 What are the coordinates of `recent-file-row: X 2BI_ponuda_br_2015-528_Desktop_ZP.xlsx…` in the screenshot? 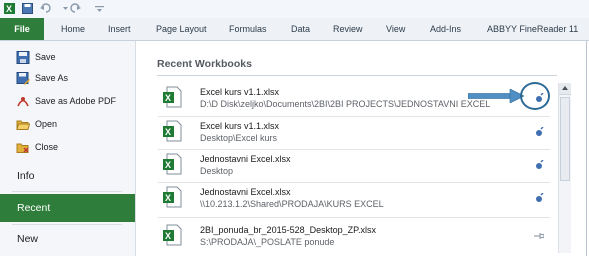 It's located at (346, 238).